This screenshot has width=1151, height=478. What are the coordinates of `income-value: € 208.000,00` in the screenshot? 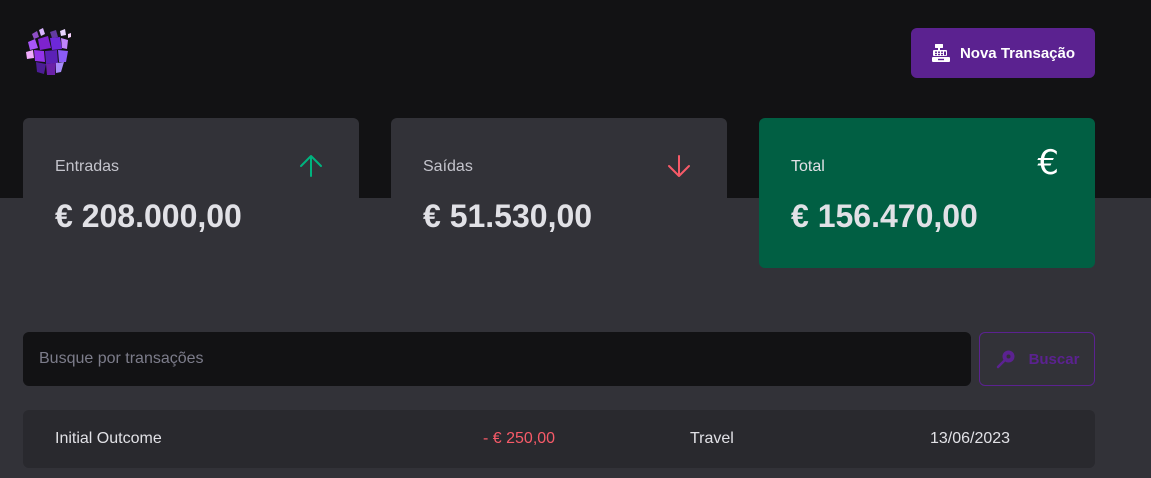 It's located at (148, 216).